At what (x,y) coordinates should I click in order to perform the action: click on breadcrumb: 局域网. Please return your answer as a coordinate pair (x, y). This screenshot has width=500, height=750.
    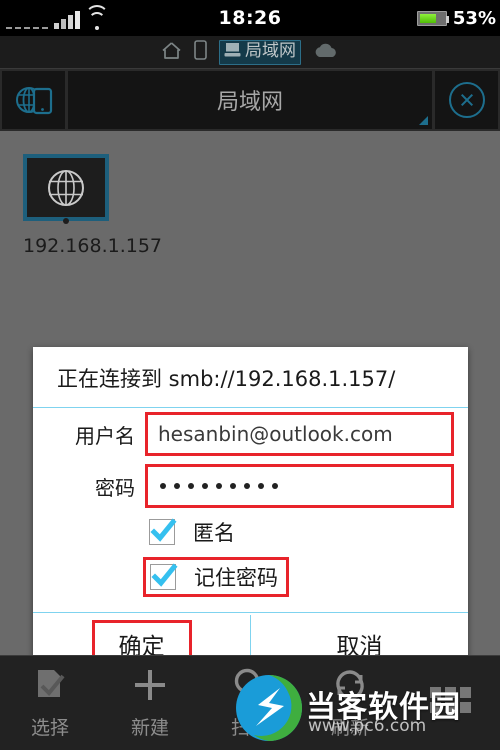
    Looking at the image, I should click on (250, 52).